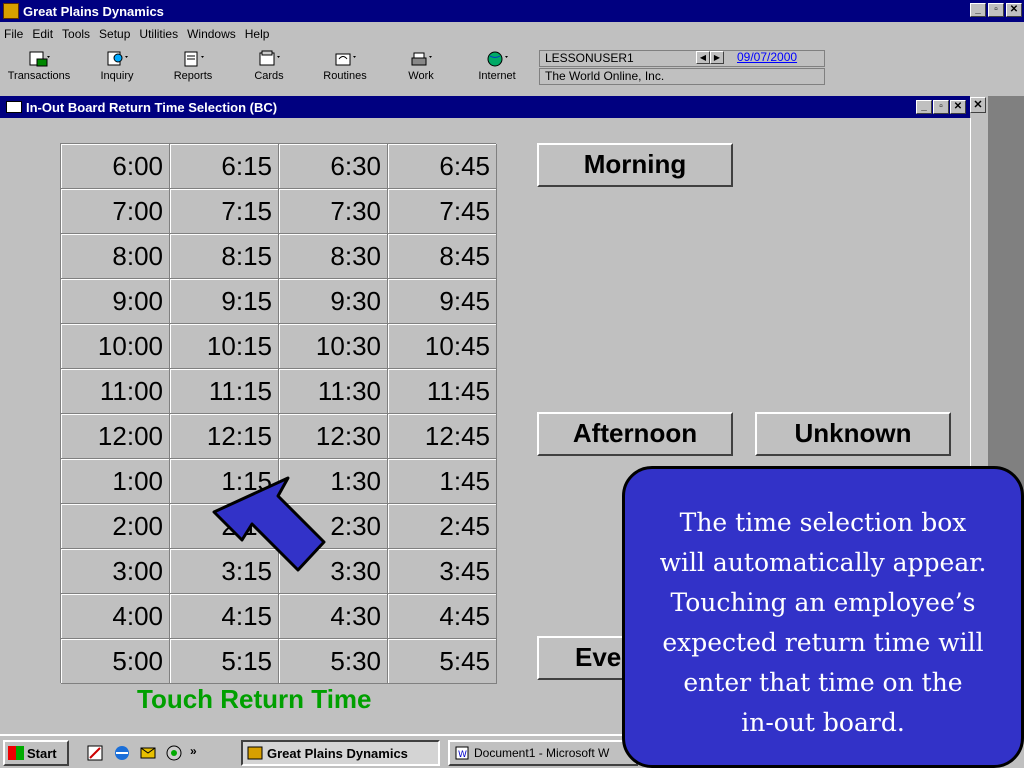 Image resolution: width=1024 pixels, height=768 pixels. Describe the element at coordinates (152, 107) in the screenshot. I see `dialog-title: In-Out Board Return Time Selection (BC)` at that location.